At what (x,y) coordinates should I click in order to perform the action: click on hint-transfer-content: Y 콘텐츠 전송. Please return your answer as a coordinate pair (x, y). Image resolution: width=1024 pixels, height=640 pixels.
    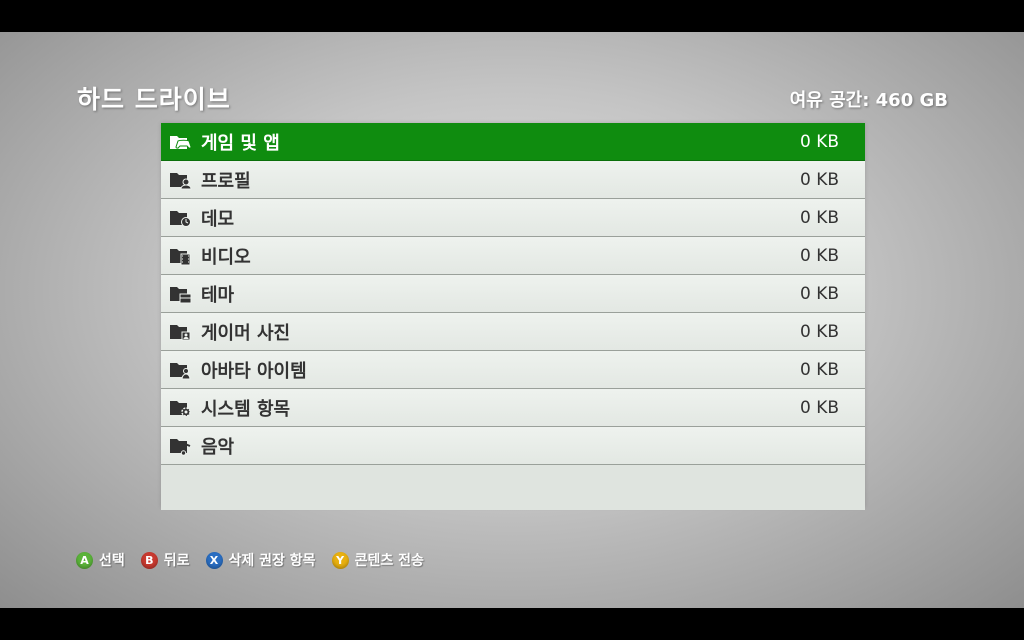
    Looking at the image, I should click on (377, 560).